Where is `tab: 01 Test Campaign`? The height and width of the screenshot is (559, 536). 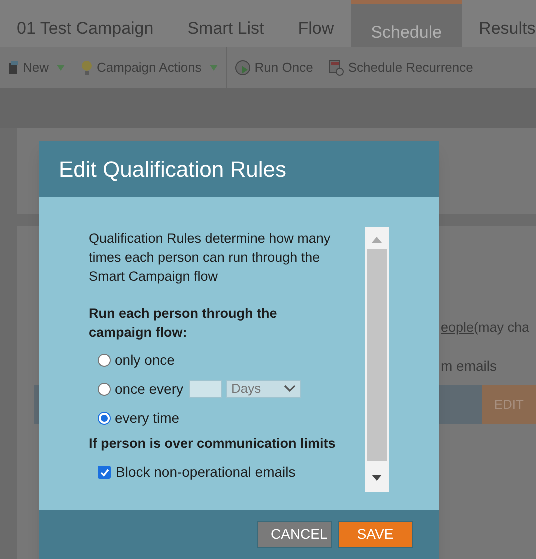 tab: 01 Test Campaign is located at coordinates (85, 23).